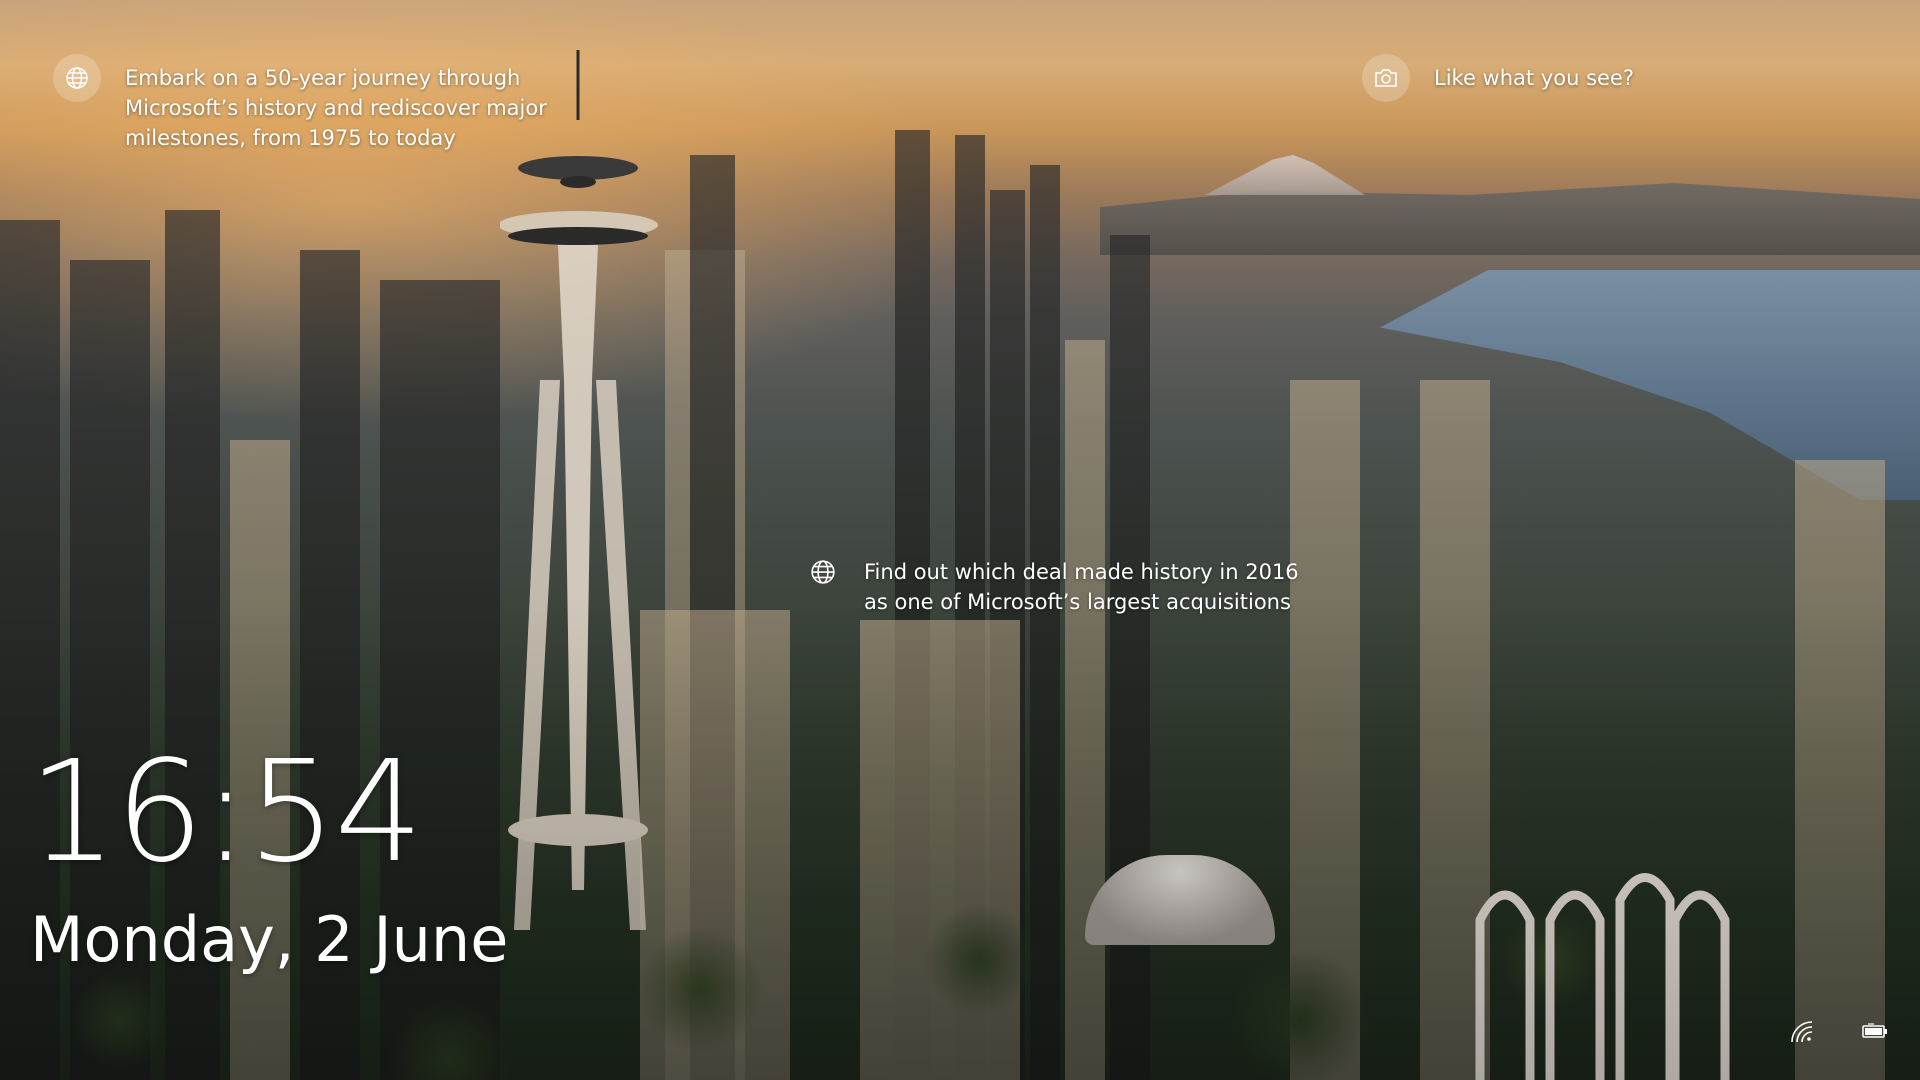  Describe the element at coordinates (1386, 78) in the screenshot. I see `camera-icon` at that location.